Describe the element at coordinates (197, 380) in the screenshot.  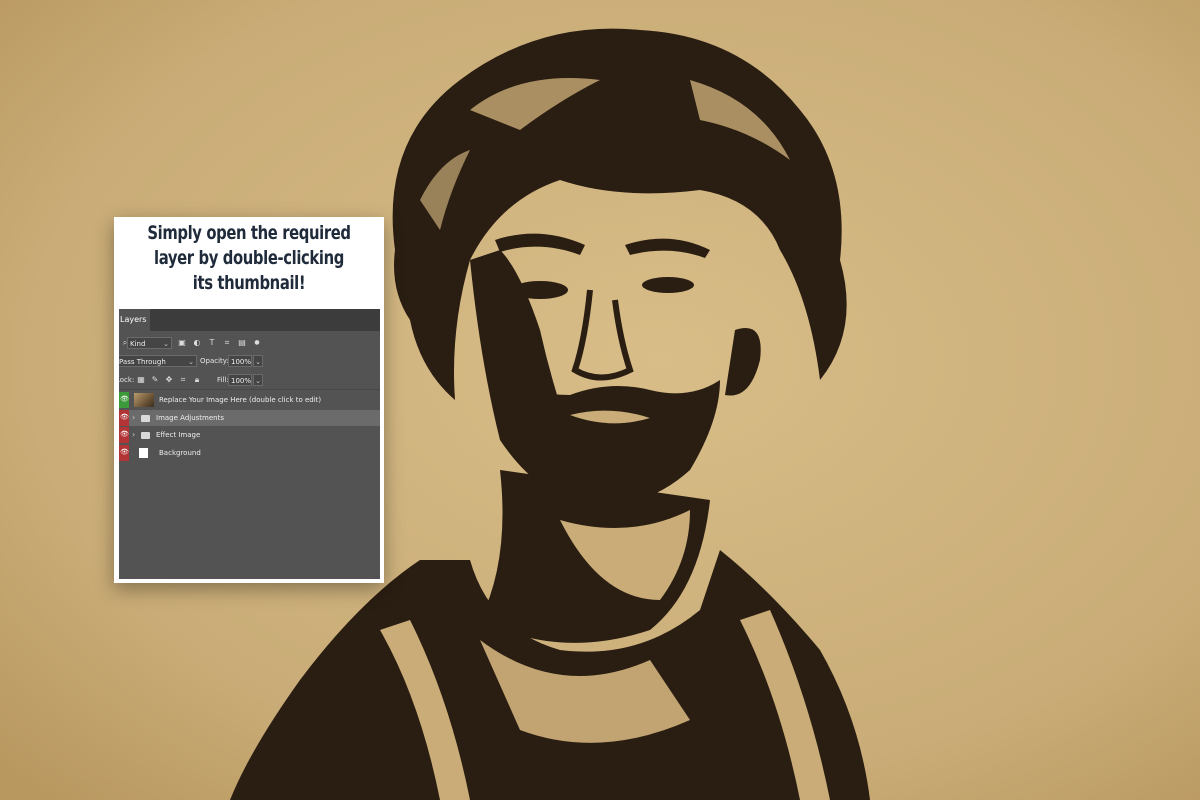
I see `lock-icon: 🔒︎` at that location.